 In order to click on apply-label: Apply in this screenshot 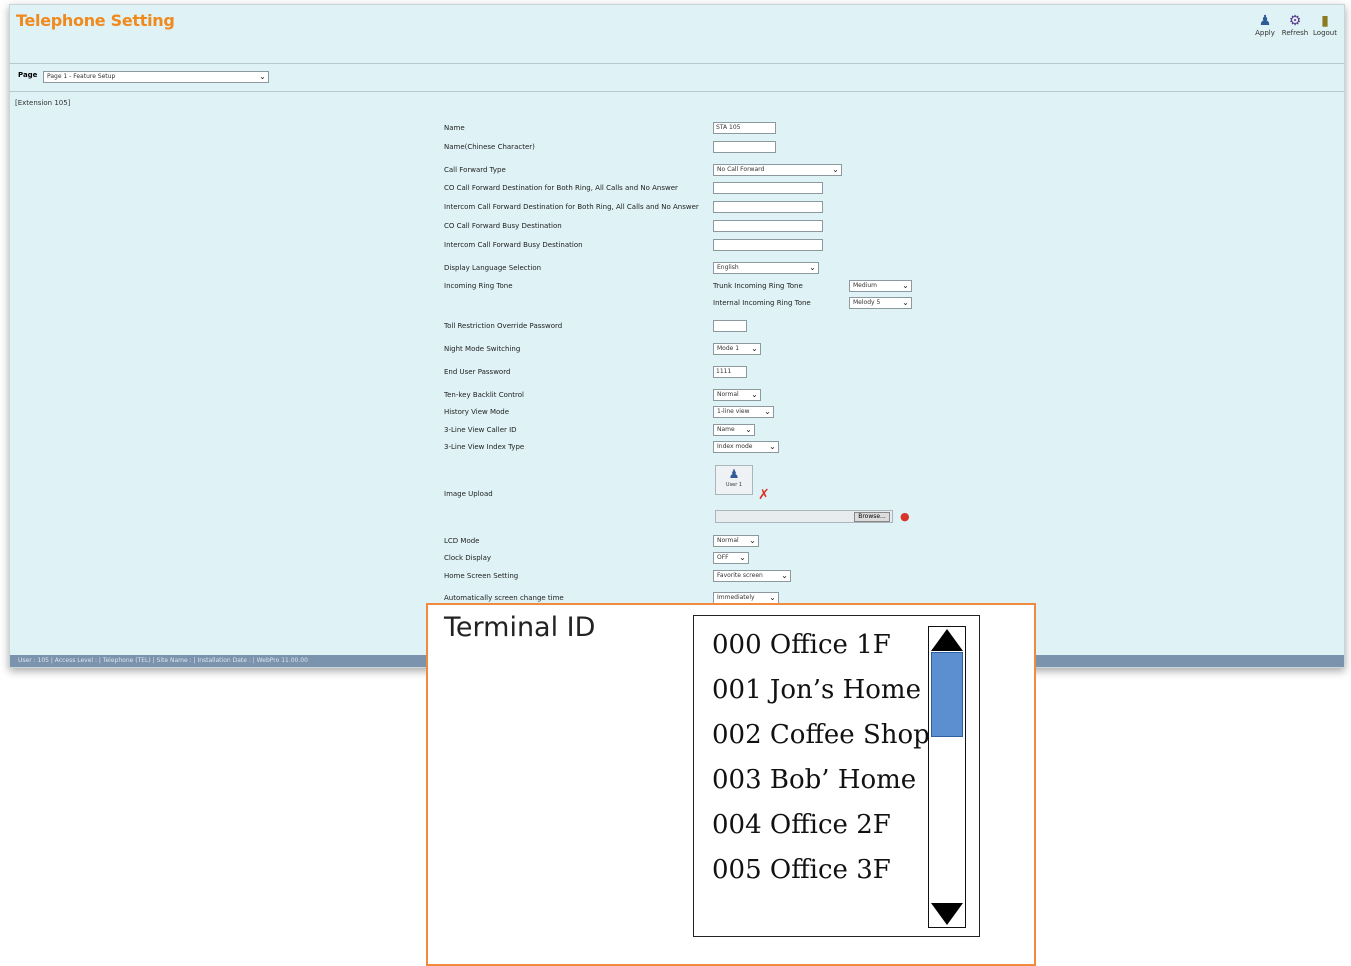, I will do `click(1265, 33)`.